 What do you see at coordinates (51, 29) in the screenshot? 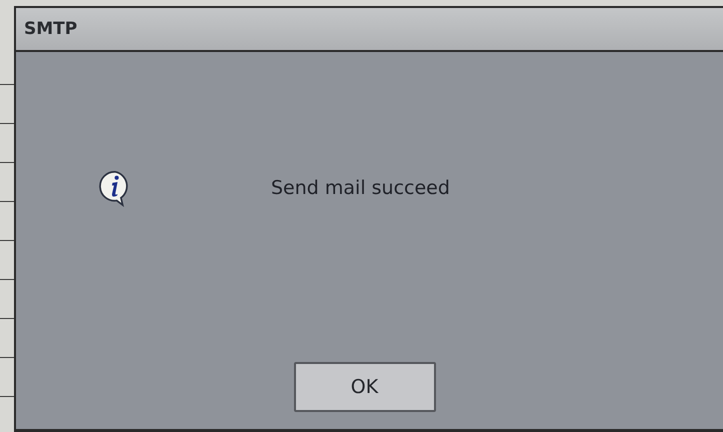
I see `dialog-title: SMTP` at bounding box center [51, 29].